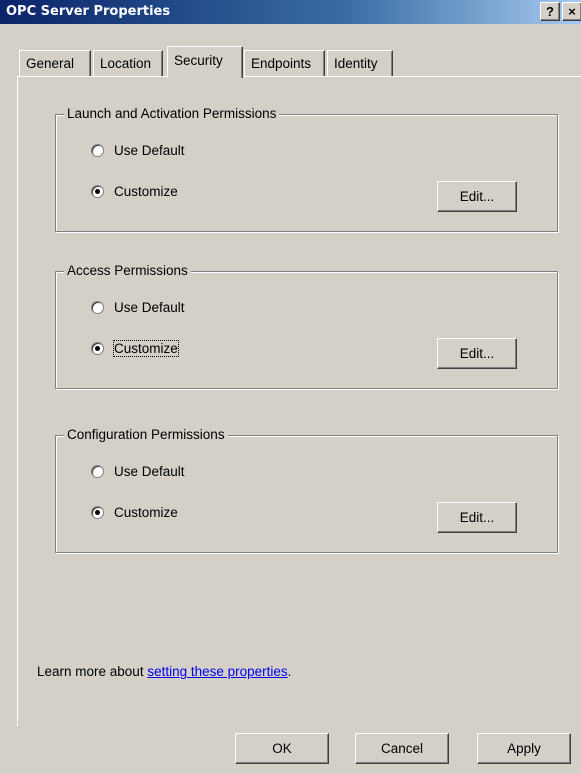  I want to click on tab-identity: Identity, so click(360, 63).